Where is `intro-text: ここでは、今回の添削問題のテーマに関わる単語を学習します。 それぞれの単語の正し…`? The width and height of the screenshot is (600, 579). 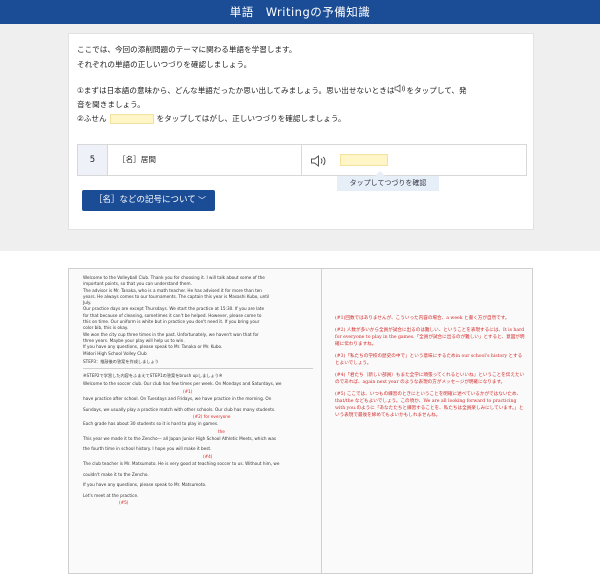
intro-text: ここでは、今回の添削問題のテーマに関わる単語を学習します。 それぞれの単語の正し… is located at coordinates (186, 57).